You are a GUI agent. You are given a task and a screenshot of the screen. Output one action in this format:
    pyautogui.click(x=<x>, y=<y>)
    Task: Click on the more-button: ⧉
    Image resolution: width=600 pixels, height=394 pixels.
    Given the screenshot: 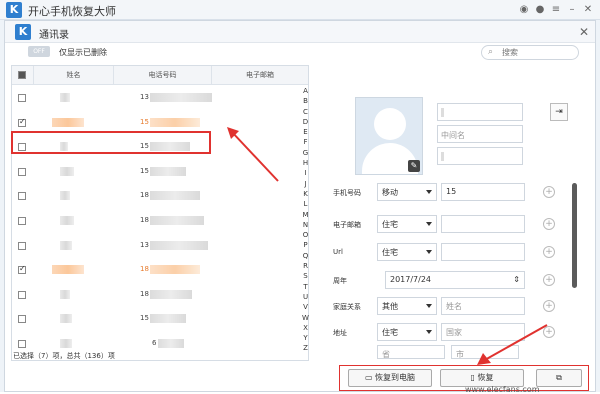 What is the action you would take?
    pyautogui.click(x=559, y=378)
    